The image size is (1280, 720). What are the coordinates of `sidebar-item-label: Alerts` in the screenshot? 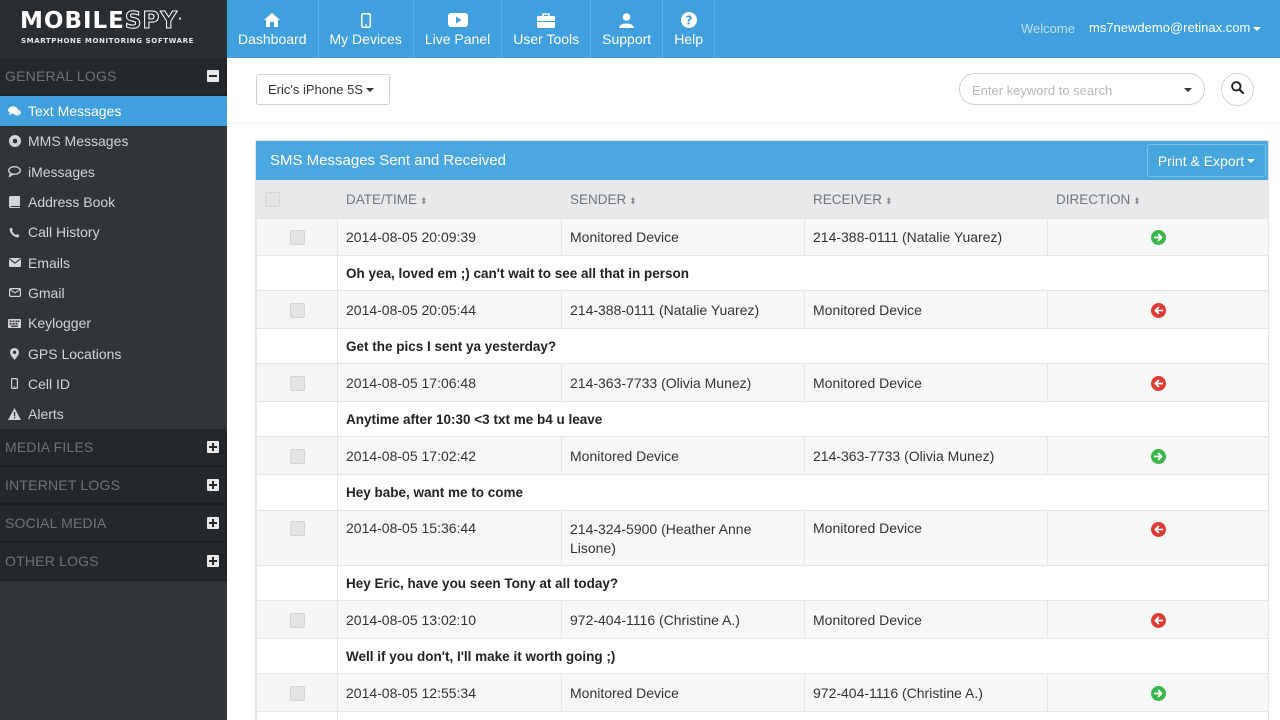 It's located at (46, 414).